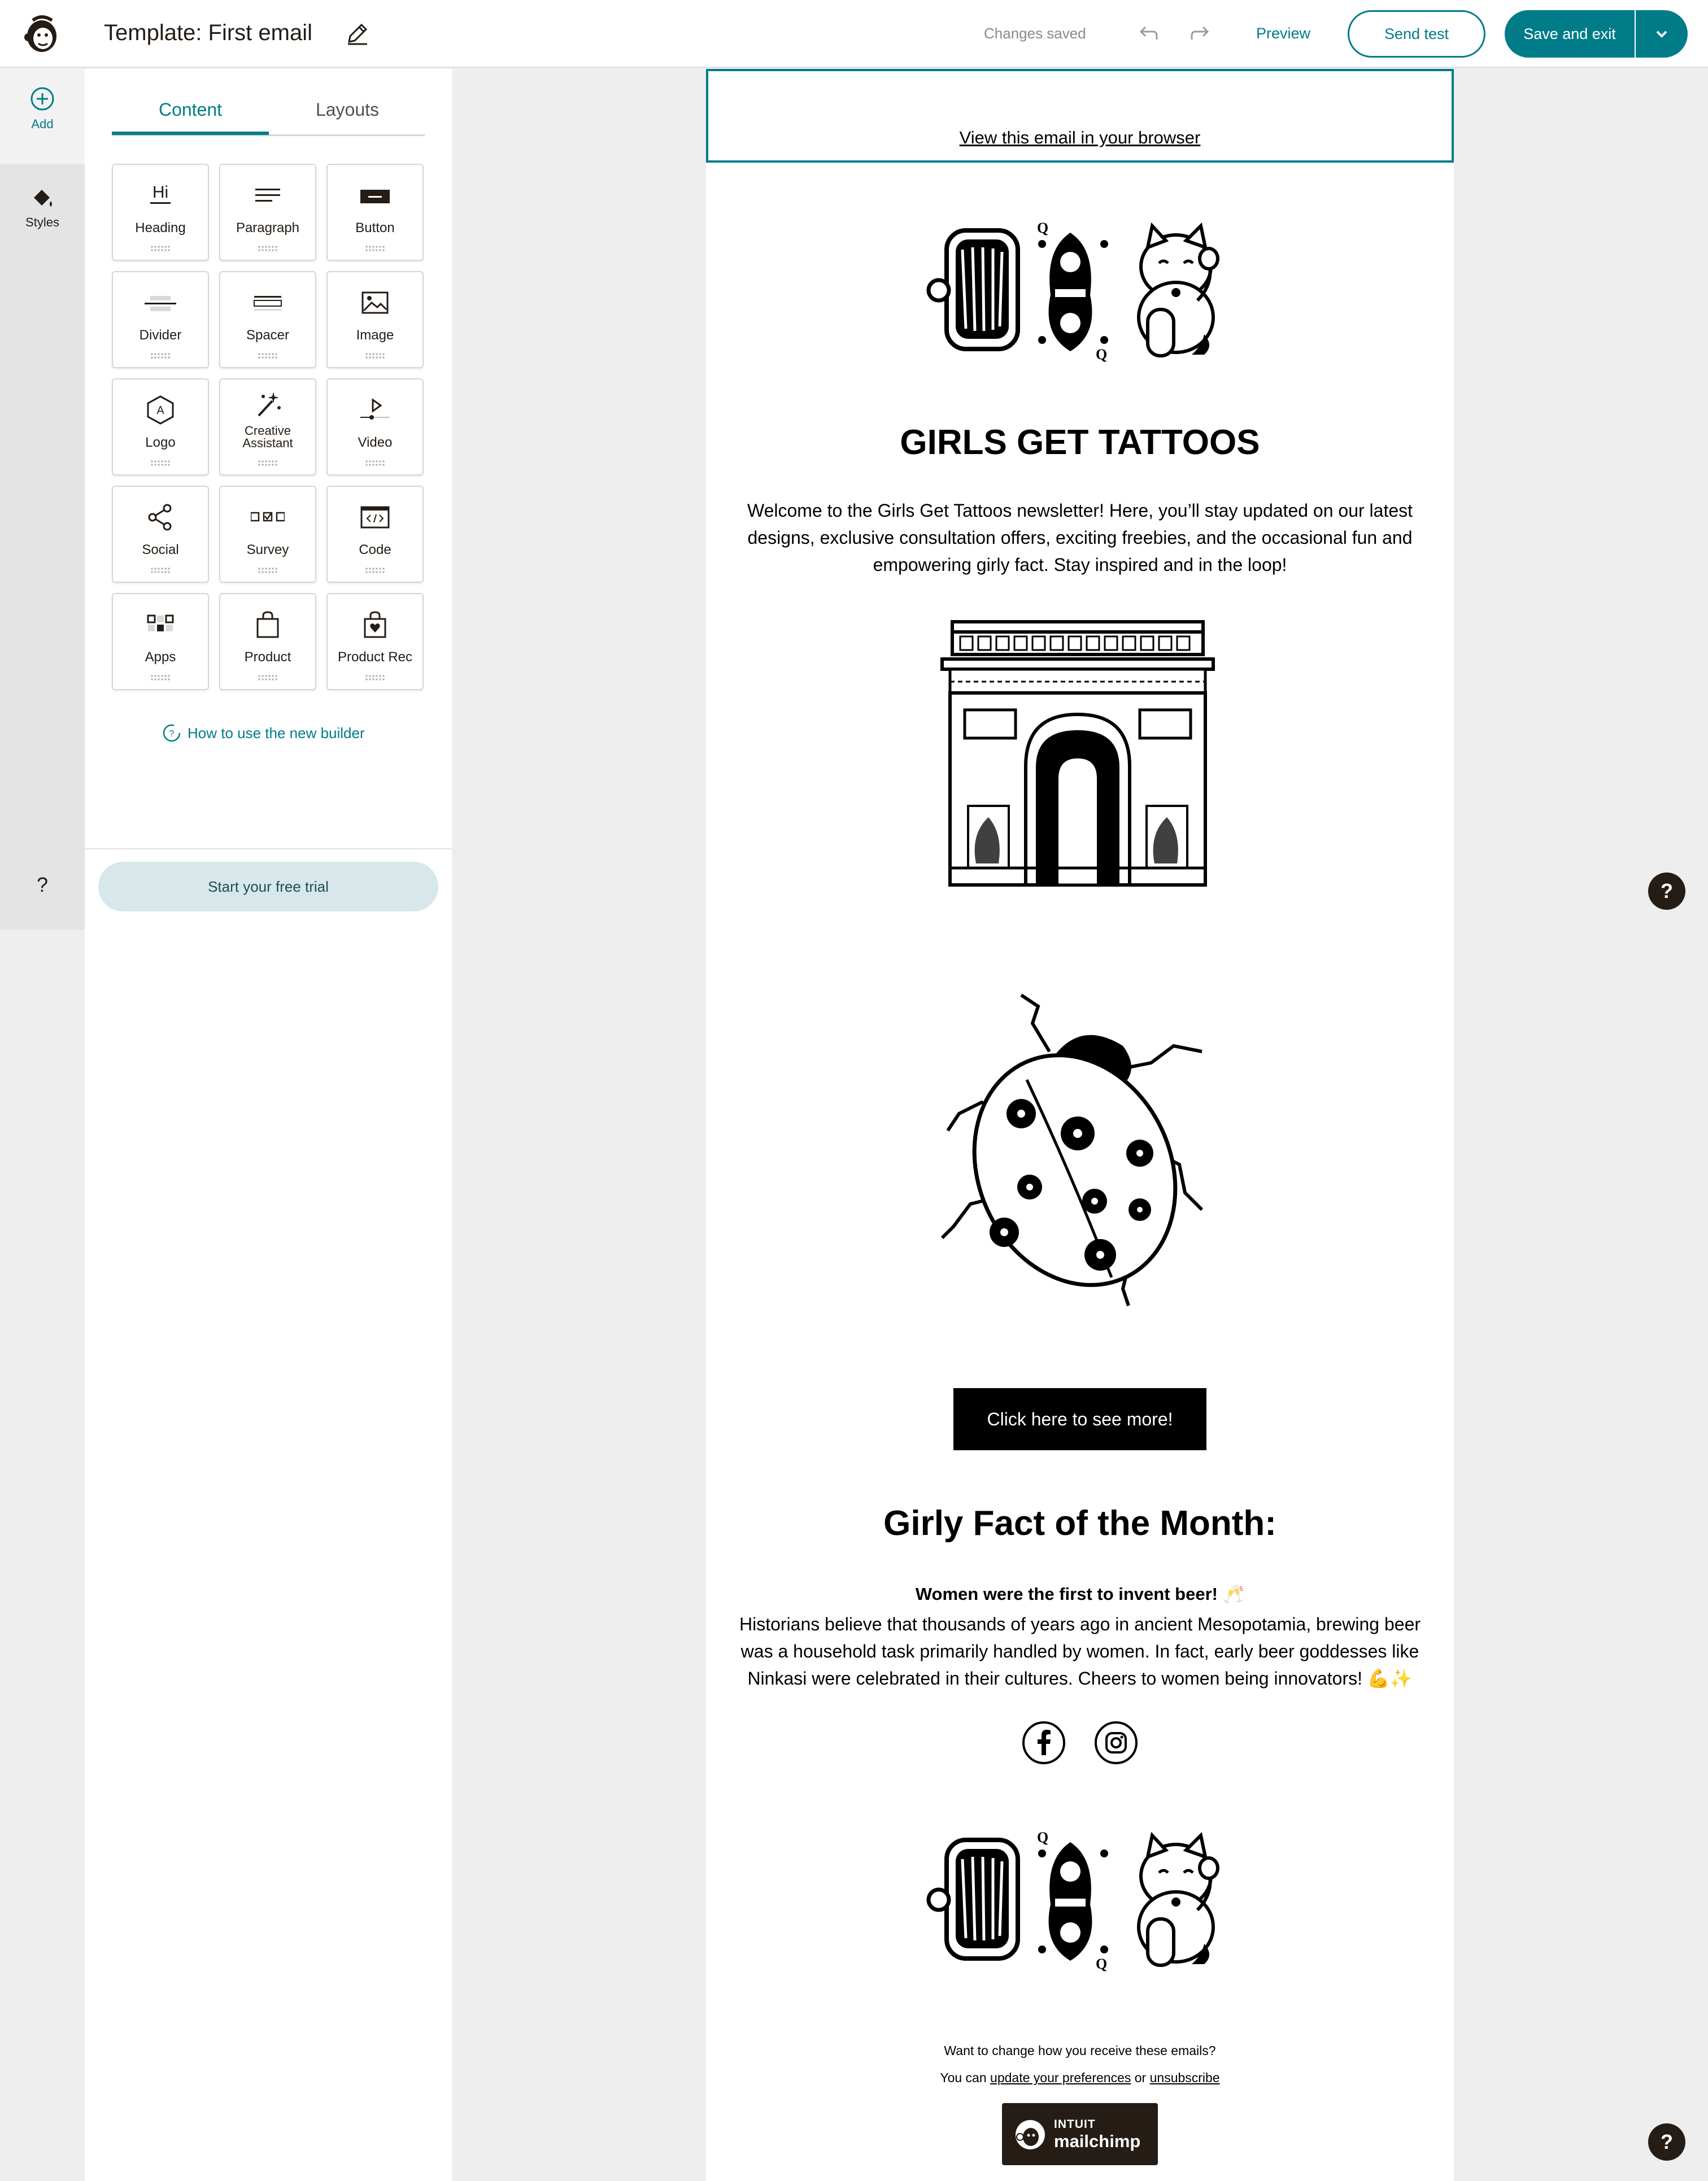  I want to click on floating-help-button: ?, so click(1666, 891).